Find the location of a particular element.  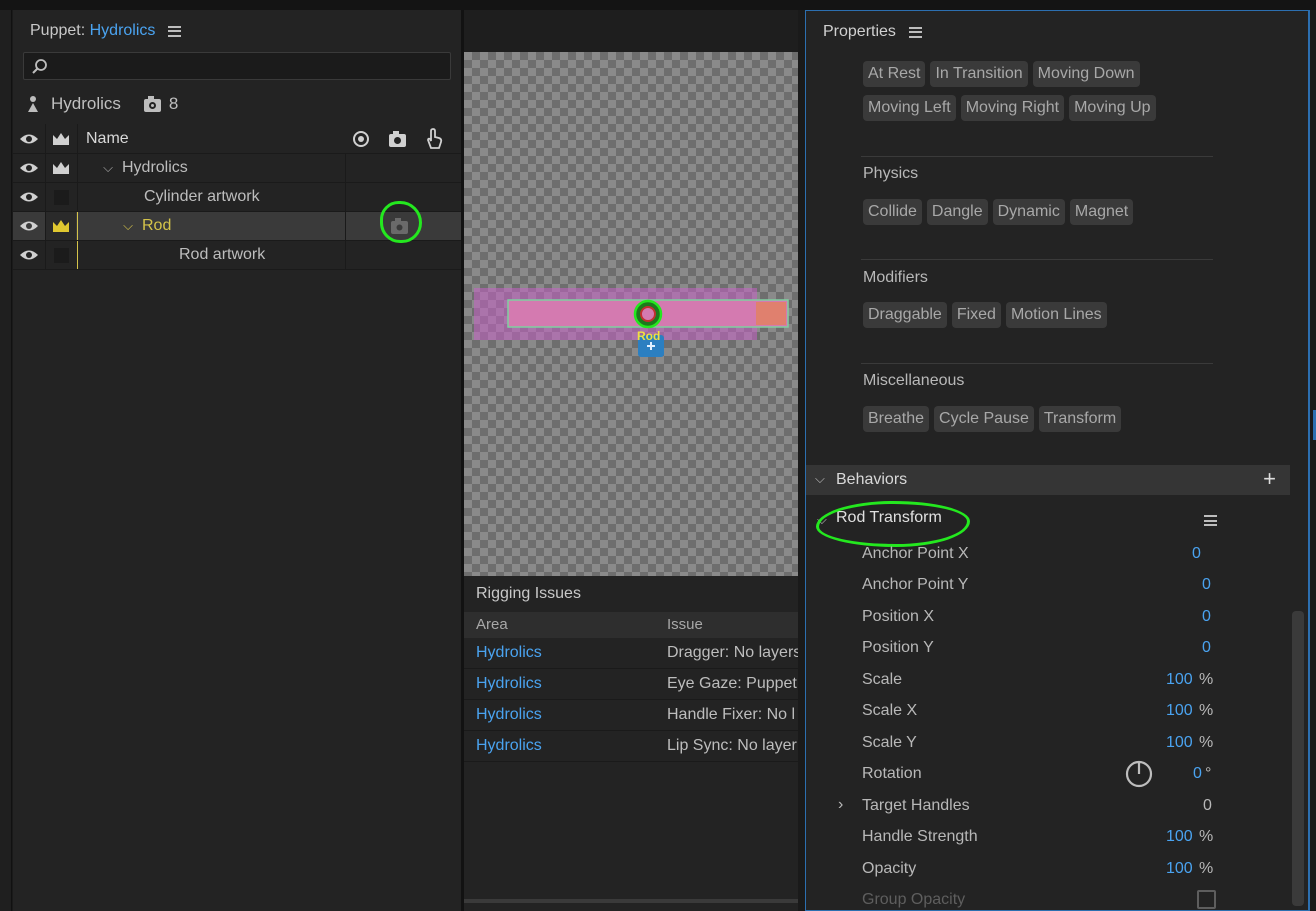

horizontal-scrollbar is located at coordinates (631, 901).